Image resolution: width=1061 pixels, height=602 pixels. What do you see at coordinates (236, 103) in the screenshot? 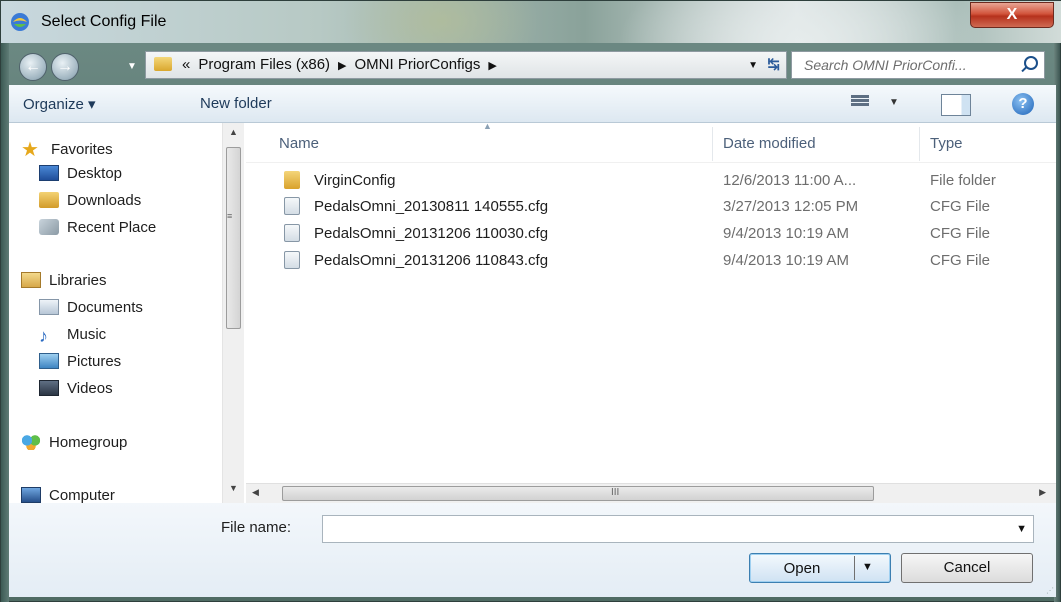
I see `new-folder-button: New folder` at bounding box center [236, 103].